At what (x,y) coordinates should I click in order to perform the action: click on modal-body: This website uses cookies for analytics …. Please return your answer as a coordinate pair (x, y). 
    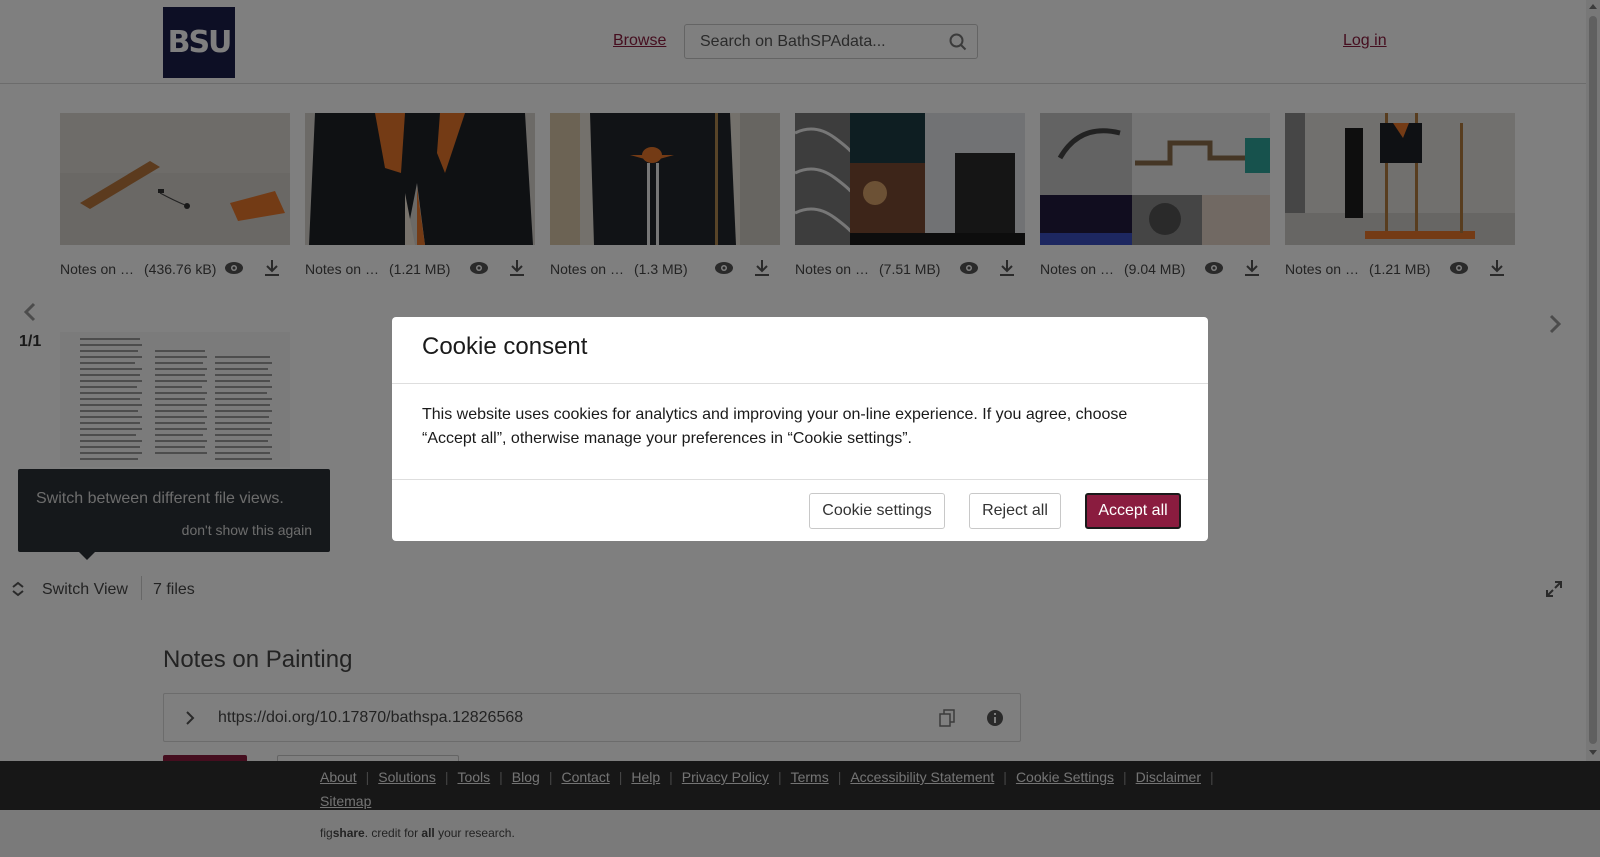
    Looking at the image, I should click on (775, 426).